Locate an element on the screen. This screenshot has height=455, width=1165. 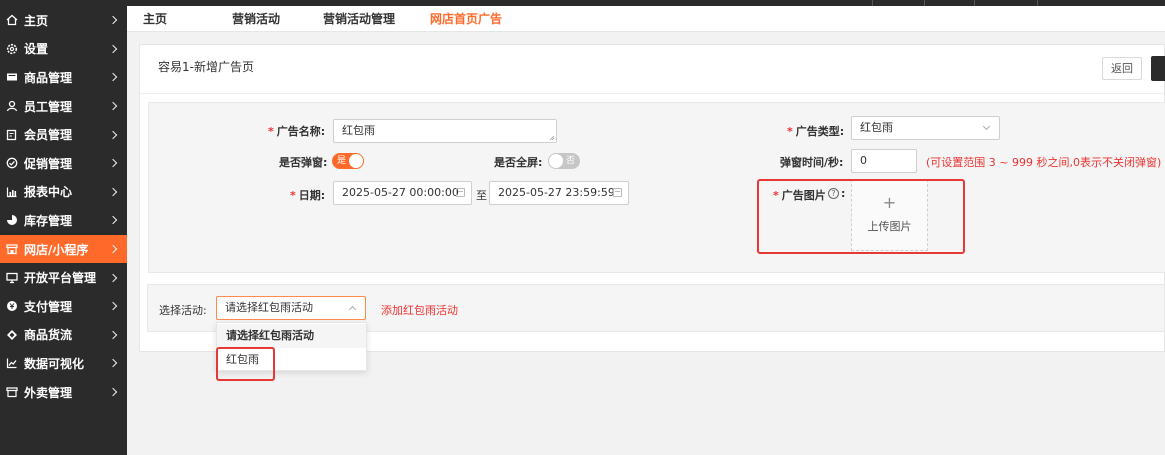
tab-home: 主页 is located at coordinates (155, 19).